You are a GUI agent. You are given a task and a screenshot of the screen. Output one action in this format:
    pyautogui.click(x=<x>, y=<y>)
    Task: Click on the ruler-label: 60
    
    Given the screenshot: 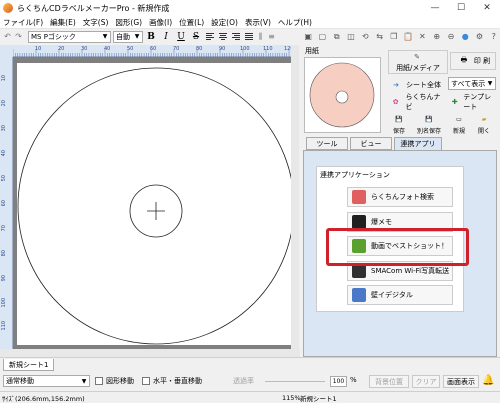 What is the action you would take?
    pyautogui.click(x=4, y=203)
    